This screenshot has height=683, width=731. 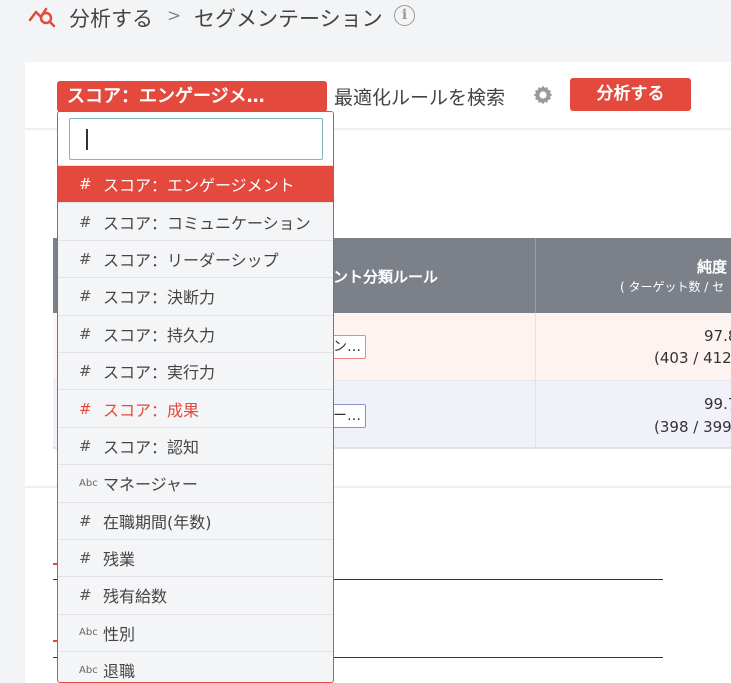 I want to click on dropdown-item-label: スコア：認知, so click(x=151, y=447).